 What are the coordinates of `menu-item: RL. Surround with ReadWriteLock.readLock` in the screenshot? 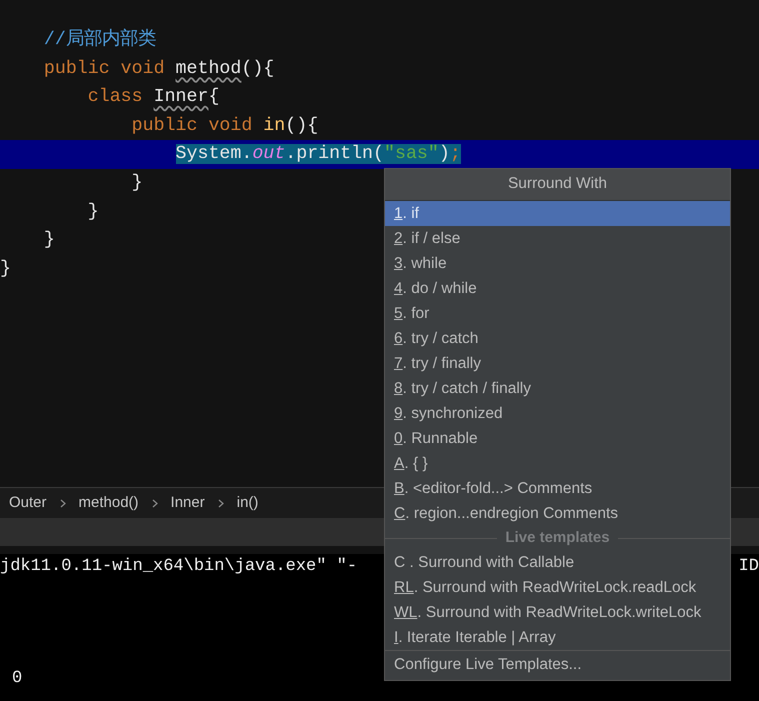 It's located at (557, 587).